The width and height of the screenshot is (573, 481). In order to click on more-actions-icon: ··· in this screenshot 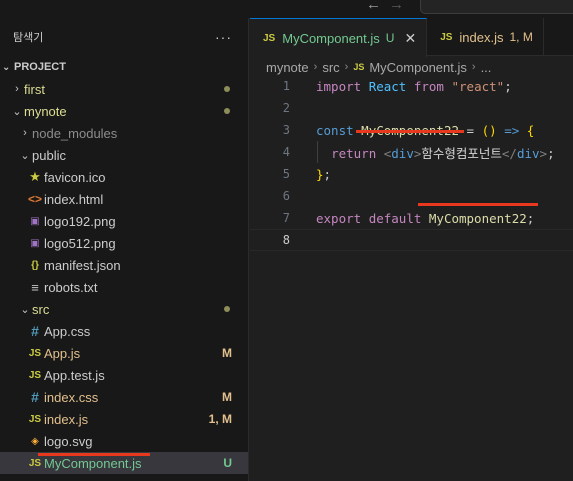, I will do `click(223, 37)`.